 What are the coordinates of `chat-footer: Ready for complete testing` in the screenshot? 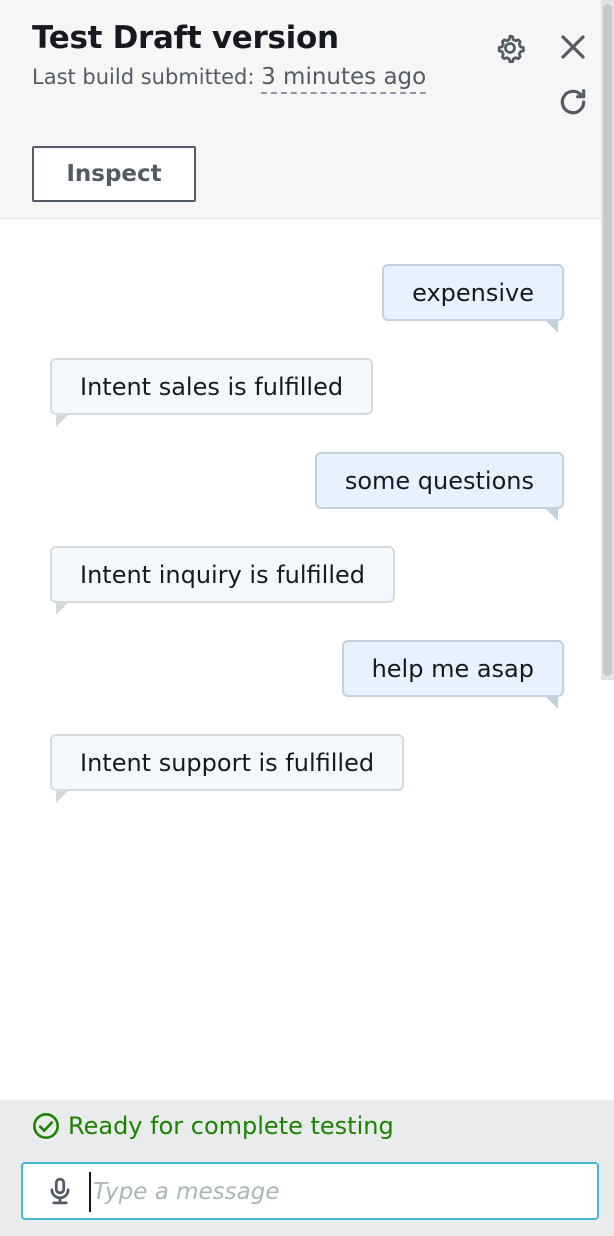 It's located at (307, 1168).